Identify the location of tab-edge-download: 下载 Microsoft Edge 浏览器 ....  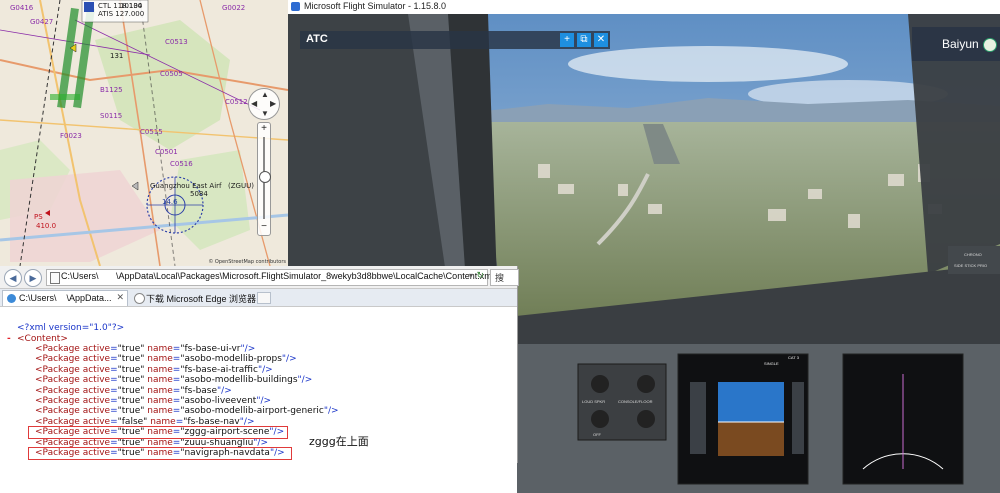
(198, 297).